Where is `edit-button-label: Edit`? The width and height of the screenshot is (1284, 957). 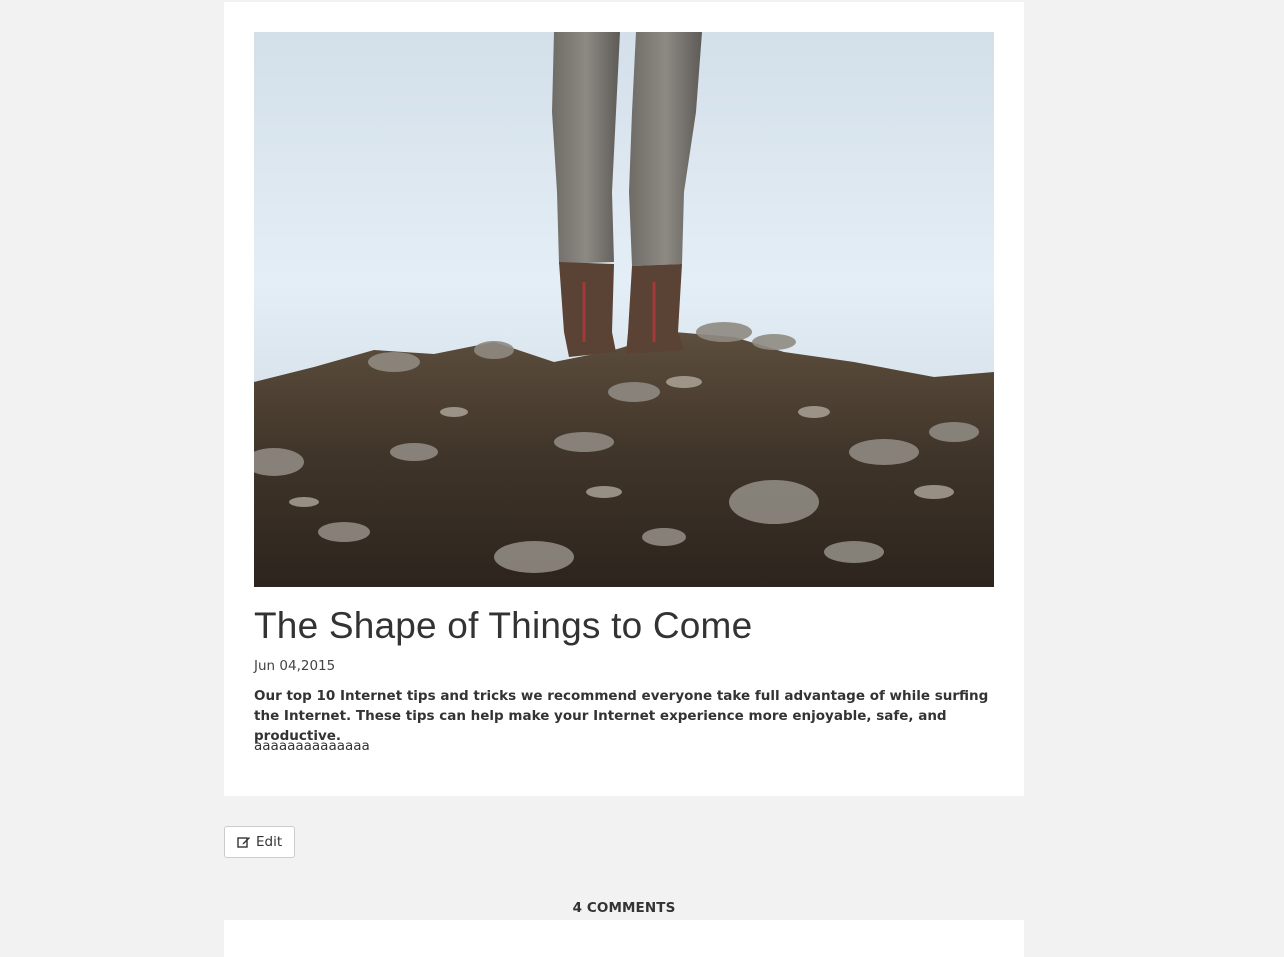
edit-button-label: Edit is located at coordinates (269, 842).